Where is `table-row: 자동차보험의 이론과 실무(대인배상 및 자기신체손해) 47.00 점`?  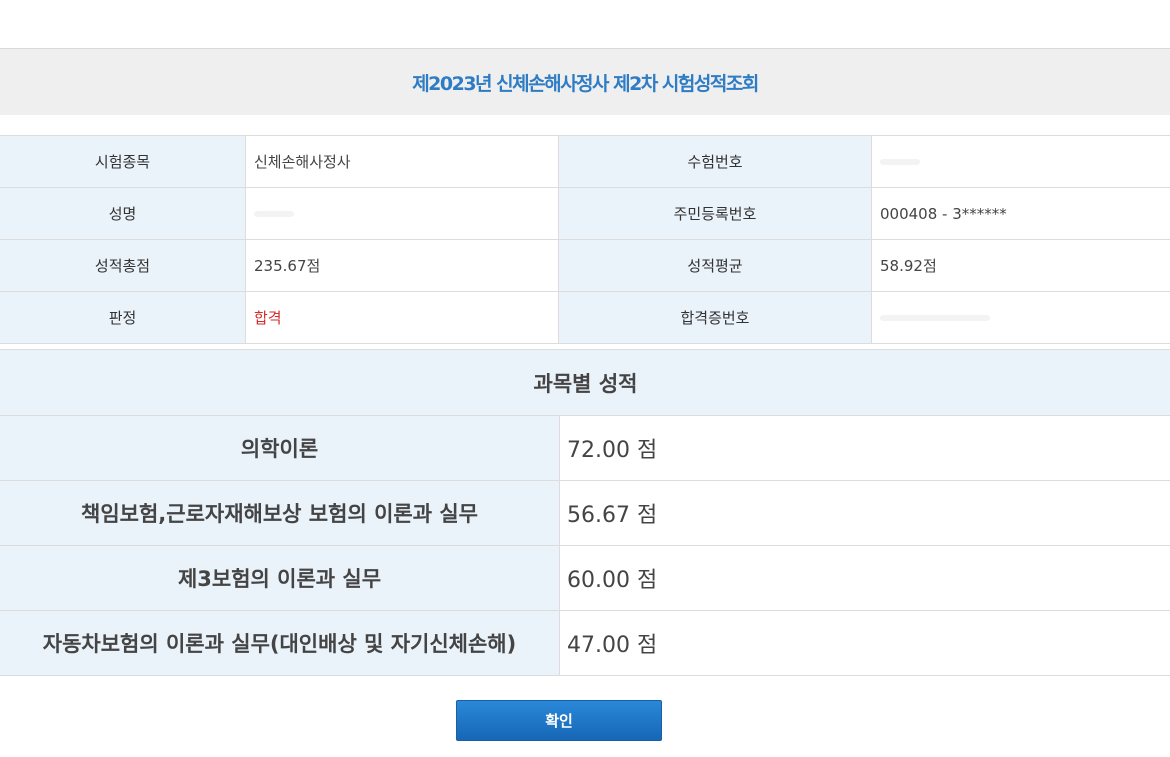 table-row: 자동차보험의 이론과 실무(대인배상 및 자기신체손해) 47.00 점 is located at coordinates (585, 643).